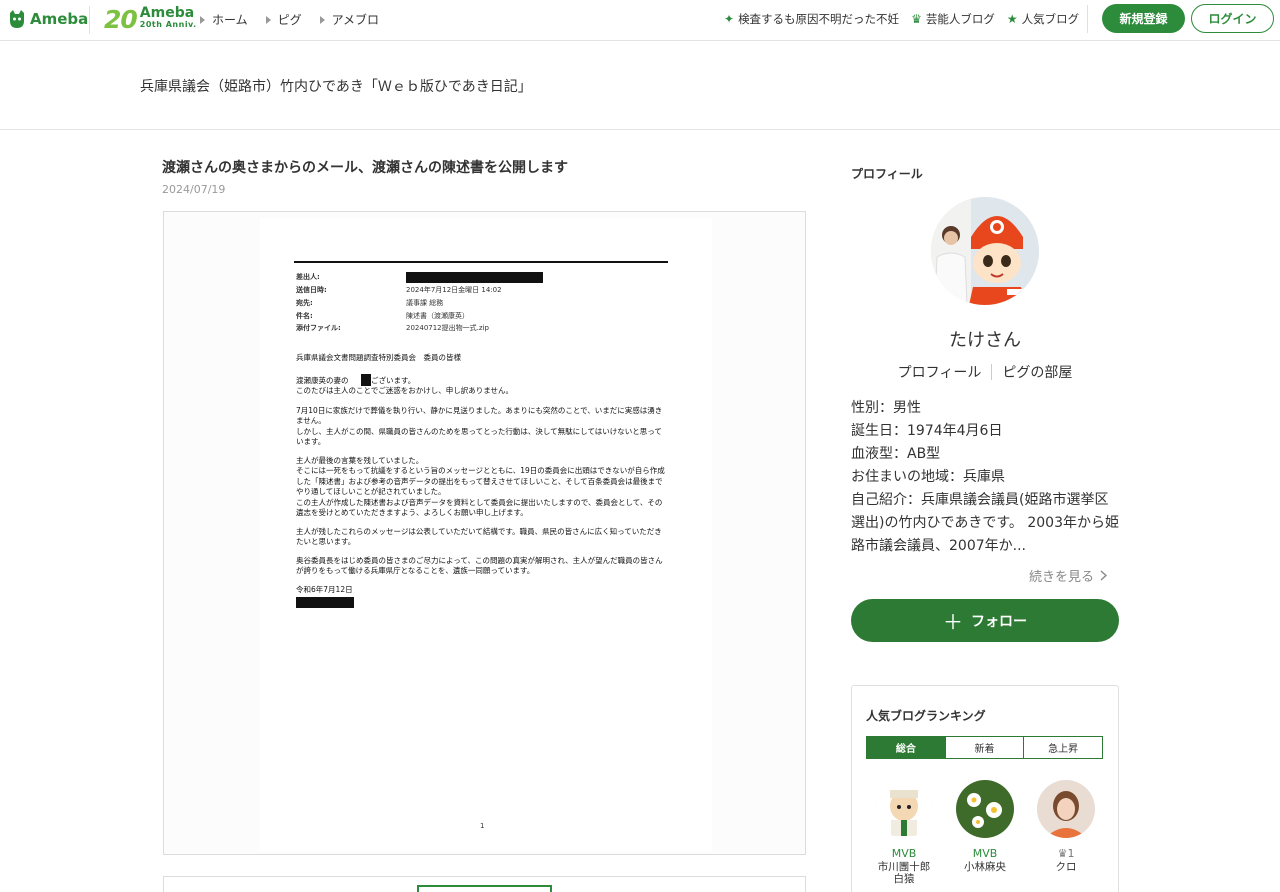  I want to click on profile-gender: 性別：男性, so click(886, 408).